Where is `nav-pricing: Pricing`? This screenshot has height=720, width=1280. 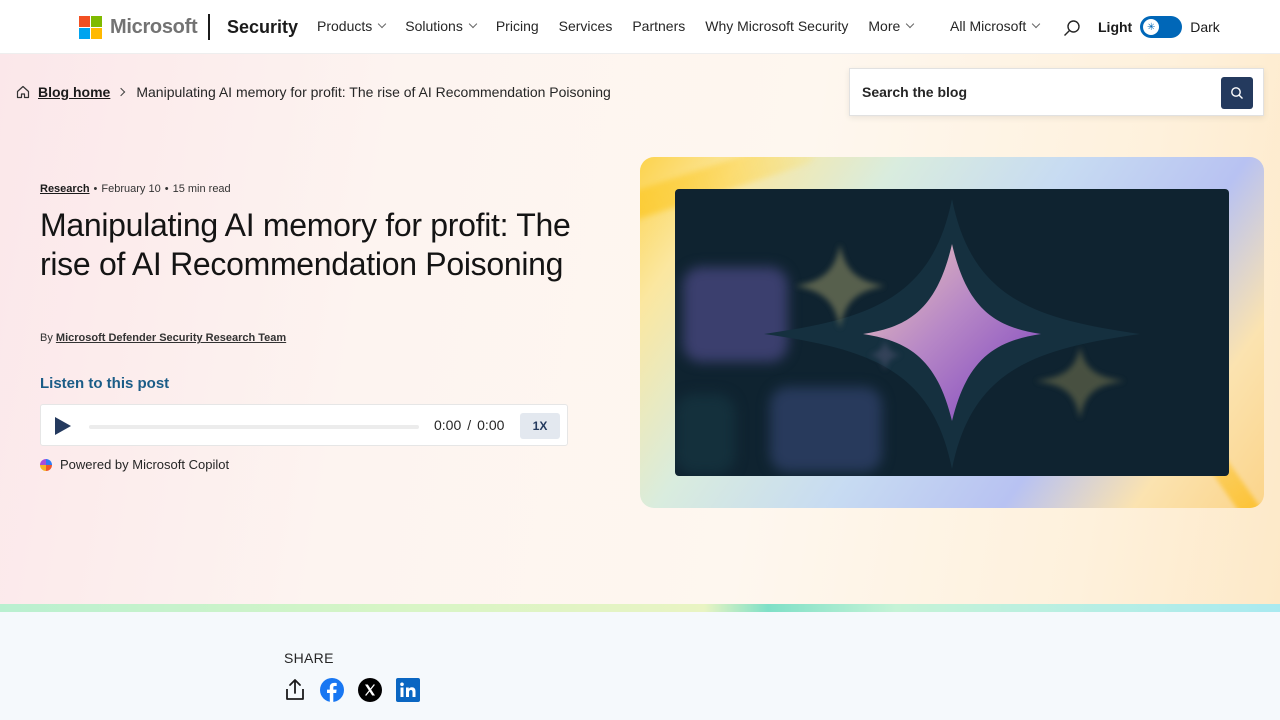
nav-pricing: Pricing is located at coordinates (517, 26).